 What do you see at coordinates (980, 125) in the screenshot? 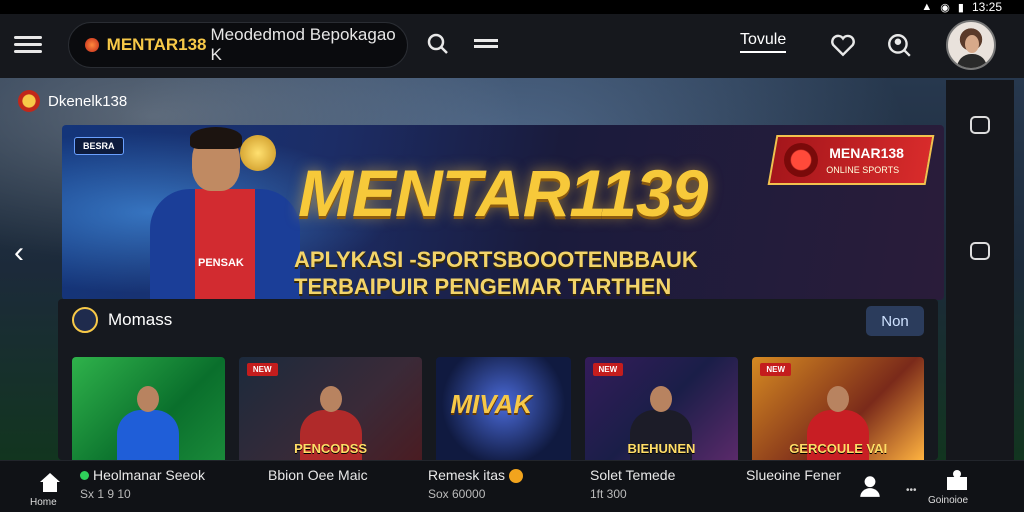
I see `chat-icon` at bounding box center [980, 125].